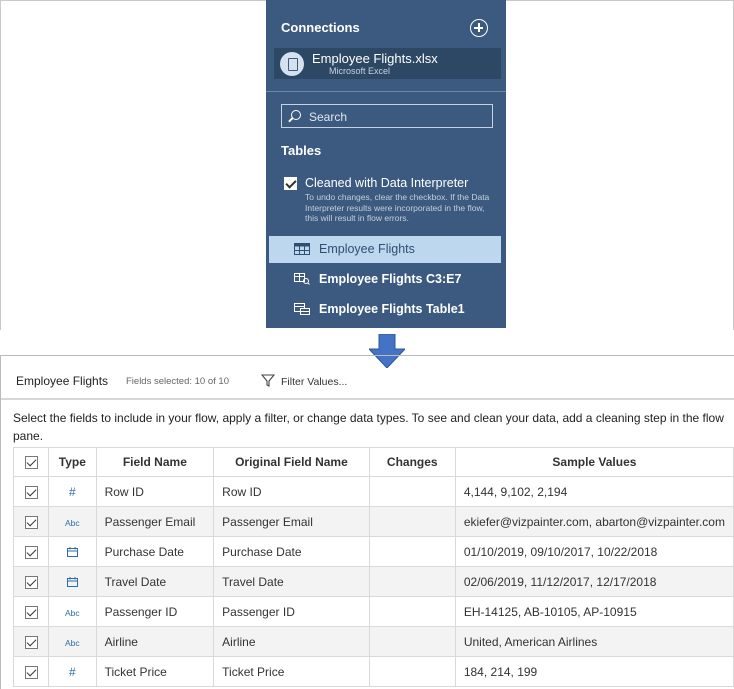  What do you see at coordinates (594, 551) in the screenshot?
I see `sample-values-cell: 01/10/2019, 09/10/2017, 10/22/2018` at bounding box center [594, 551].